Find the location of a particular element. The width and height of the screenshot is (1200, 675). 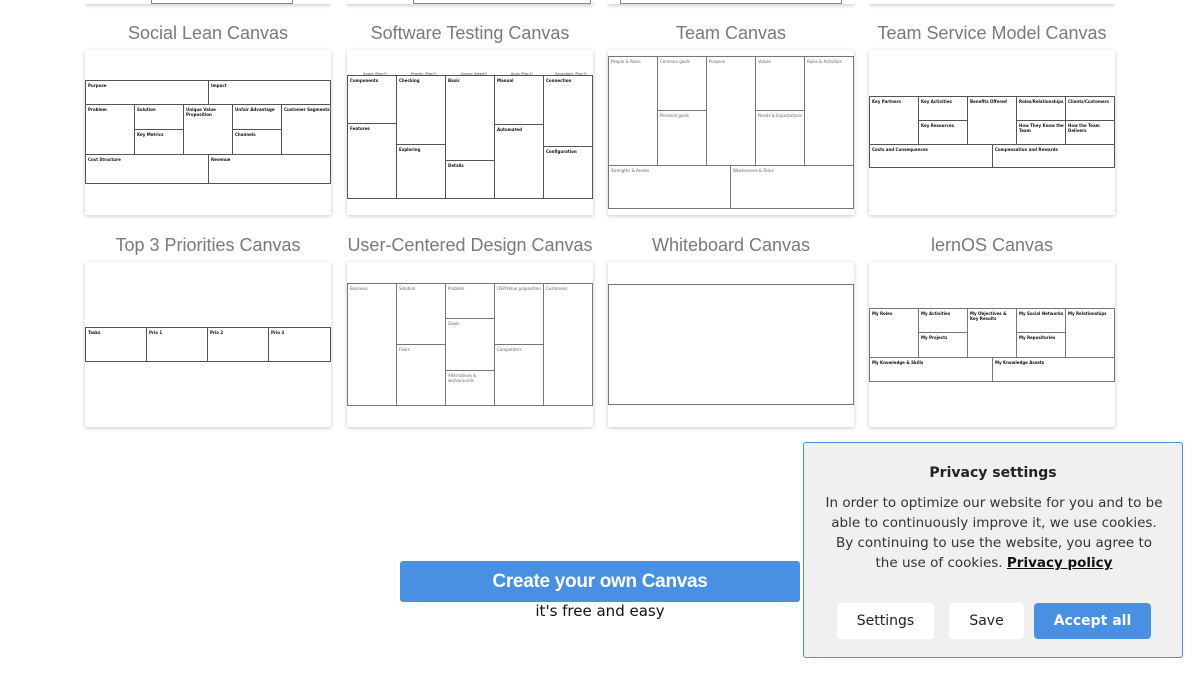

cell-label: Prio 2 is located at coordinates (217, 332).